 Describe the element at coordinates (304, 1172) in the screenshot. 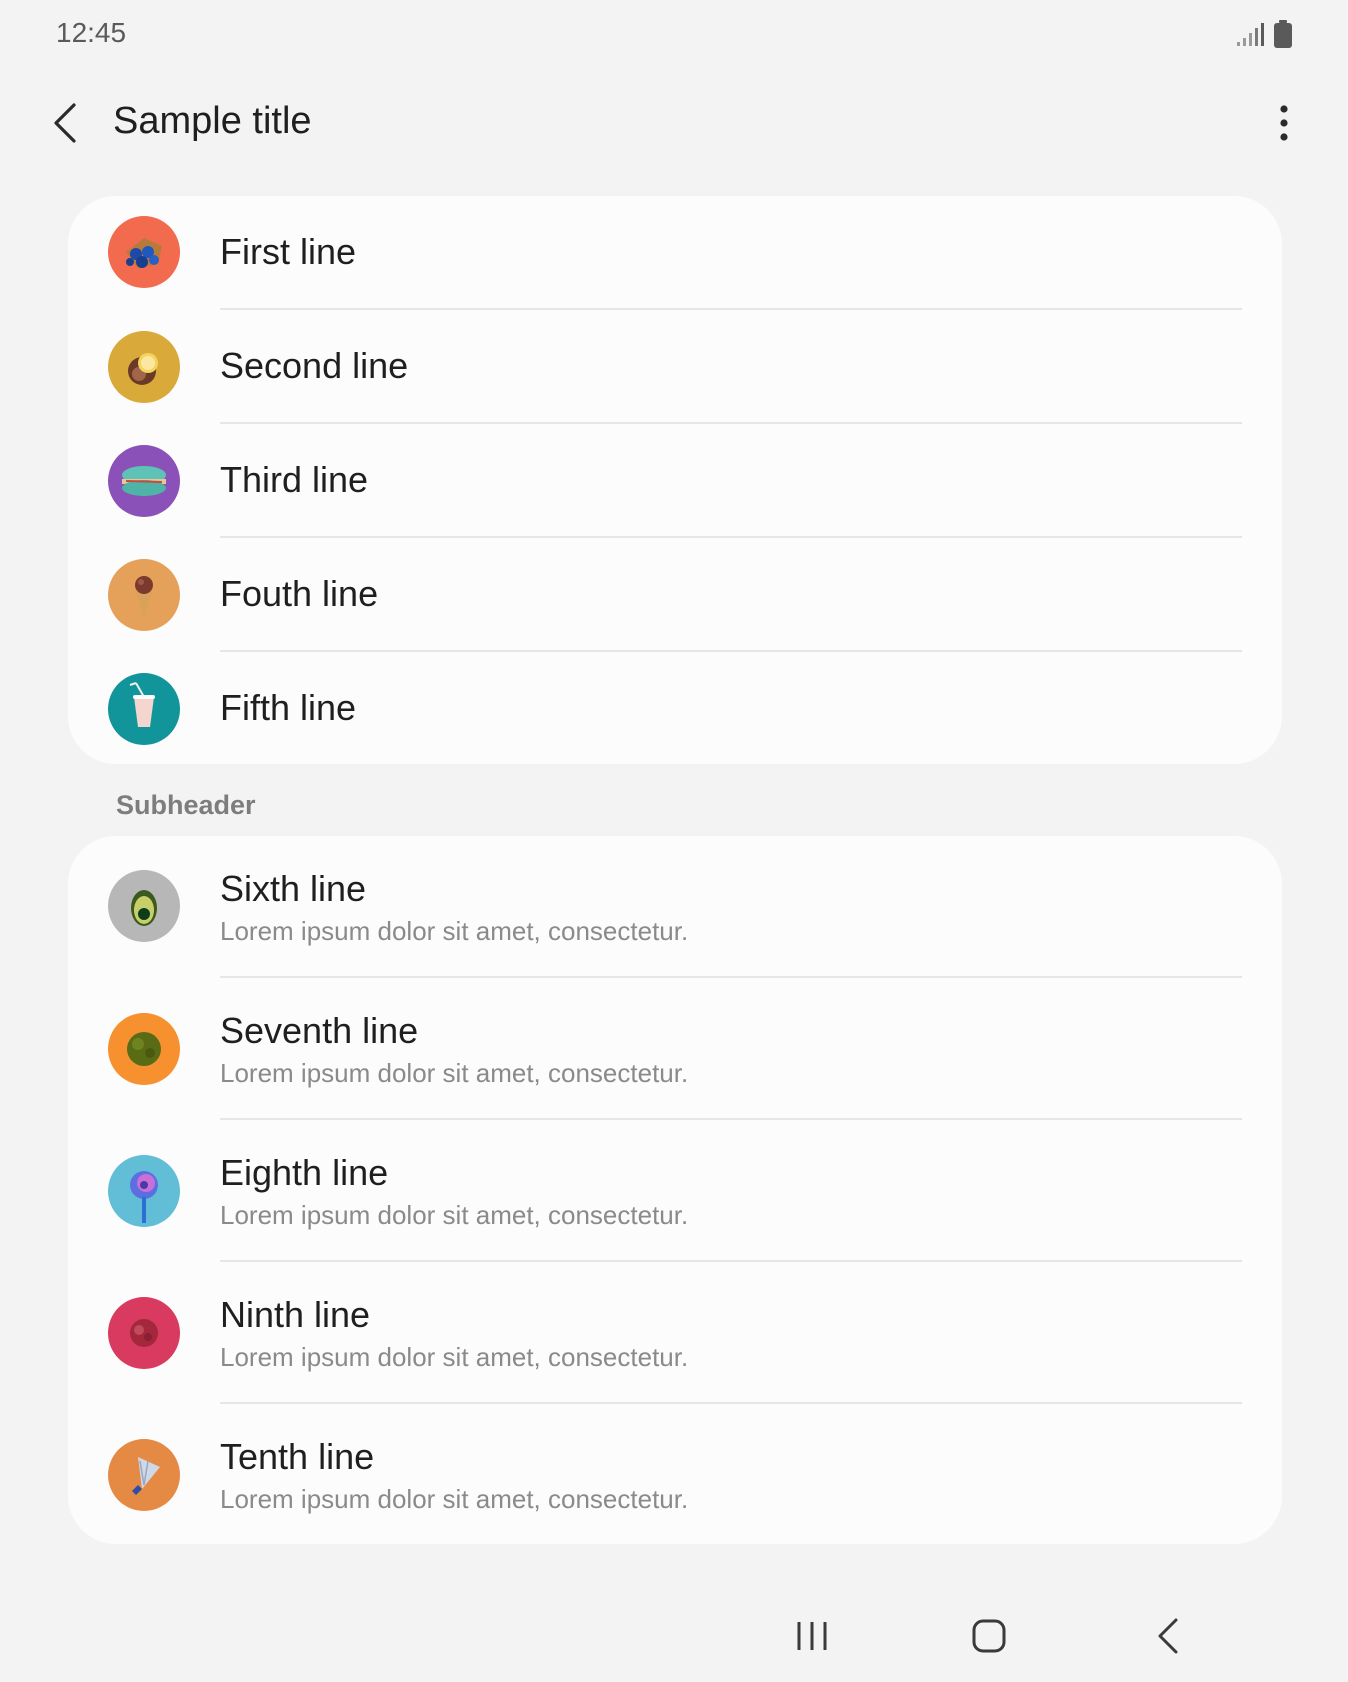

I see `list-item-label: Eighth line` at that location.